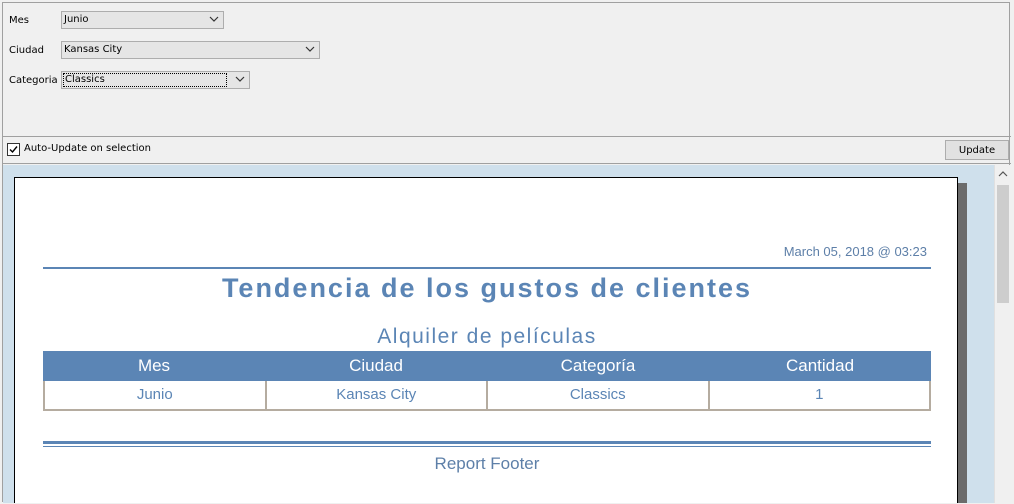 The width and height of the screenshot is (1014, 504). Describe the element at coordinates (977, 150) in the screenshot. I see `update-button: Update` at that location.